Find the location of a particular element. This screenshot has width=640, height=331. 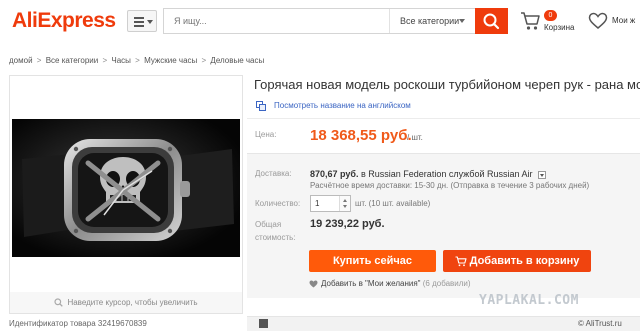

translate-icon is located at coordinates (261, 106).